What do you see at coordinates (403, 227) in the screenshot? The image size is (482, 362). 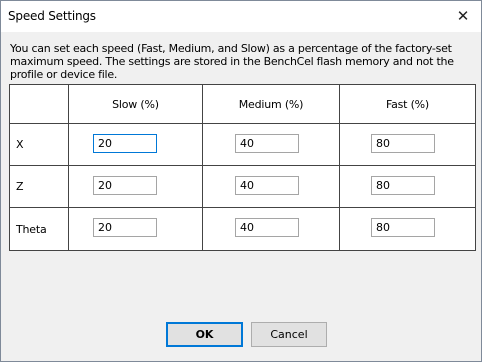 I see `theta-fast-input` at bounding box center [403, 227].